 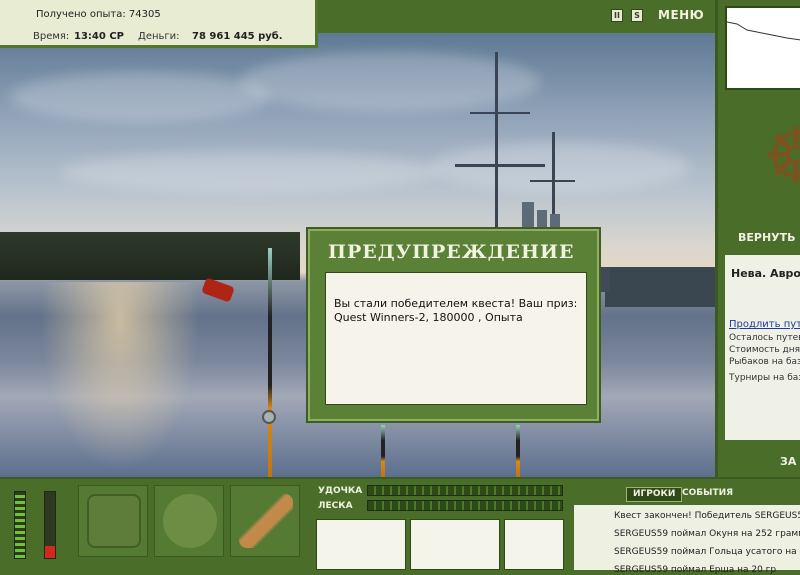 I want to click on bag-slot, so click(x=113, y=521).